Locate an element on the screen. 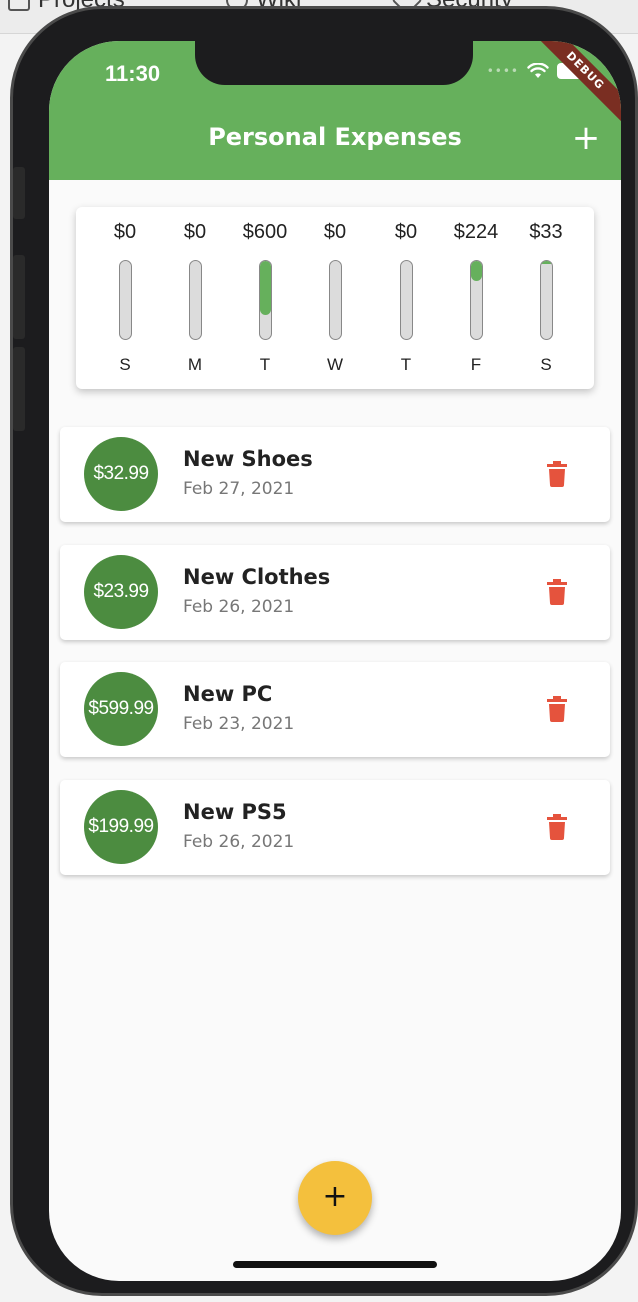 The width and height of the screenshot is (638, 1302). transaction-card: $199.99 New PS5 Feb 26, 2021 is located at coordinates (335, 827).